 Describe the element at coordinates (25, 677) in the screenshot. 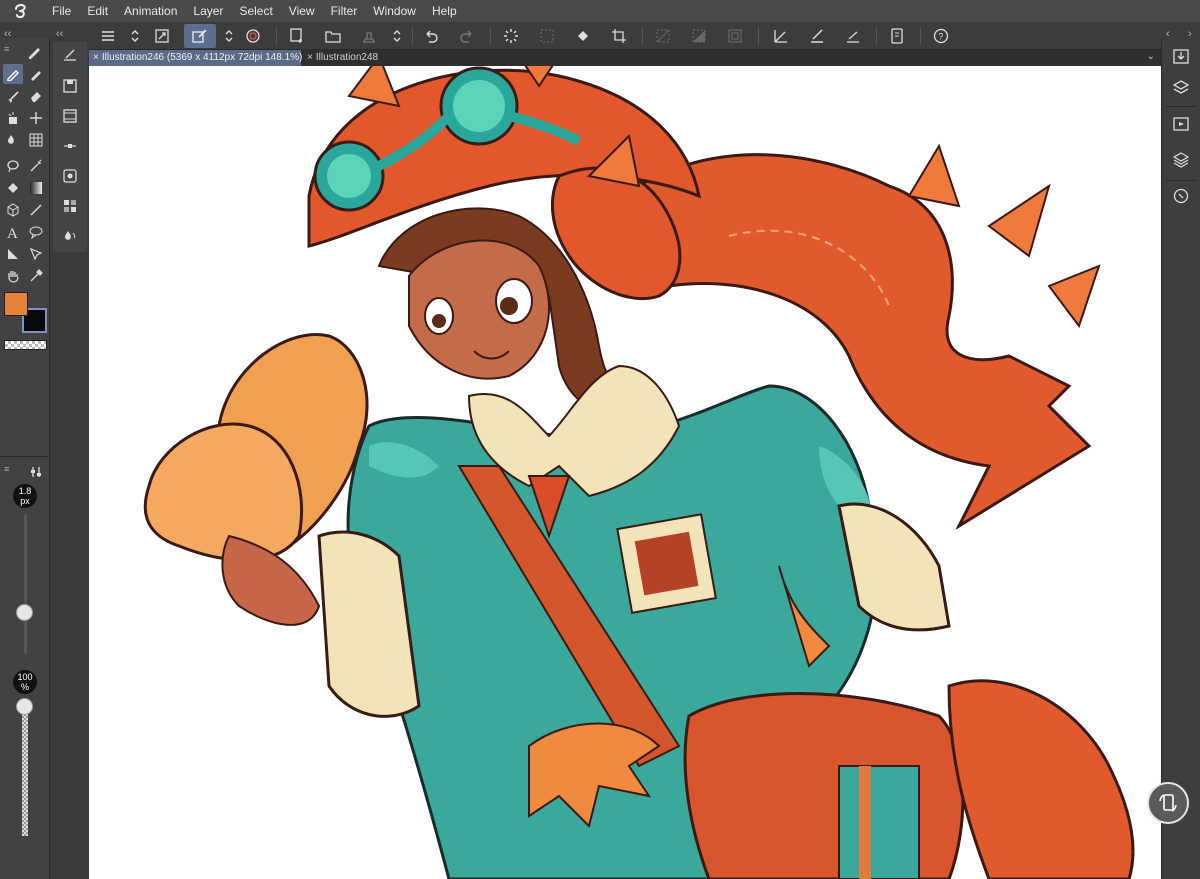

I see `opacity-value: 100` at that location.